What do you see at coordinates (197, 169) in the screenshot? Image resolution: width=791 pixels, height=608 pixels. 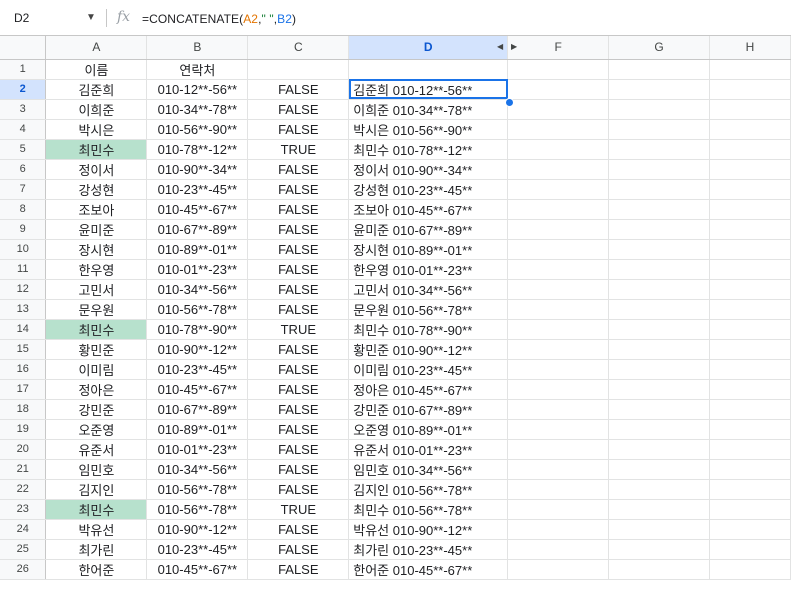 I see `cell-b: 010-90**-34**` at bounding box center [197, 169].